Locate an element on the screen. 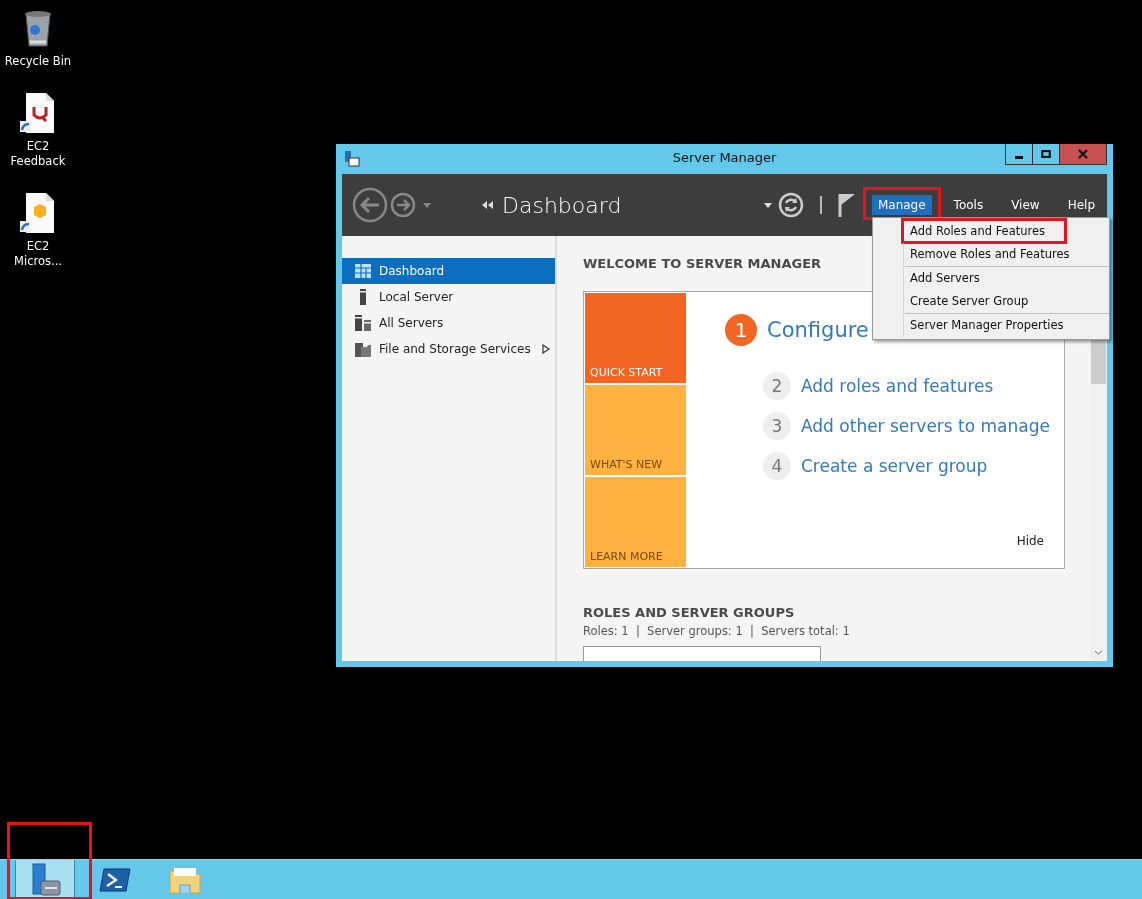 The width and height of the screenshot is (1142, 899). sidebar-item: Dashboard is located at coordinates (448, 271).